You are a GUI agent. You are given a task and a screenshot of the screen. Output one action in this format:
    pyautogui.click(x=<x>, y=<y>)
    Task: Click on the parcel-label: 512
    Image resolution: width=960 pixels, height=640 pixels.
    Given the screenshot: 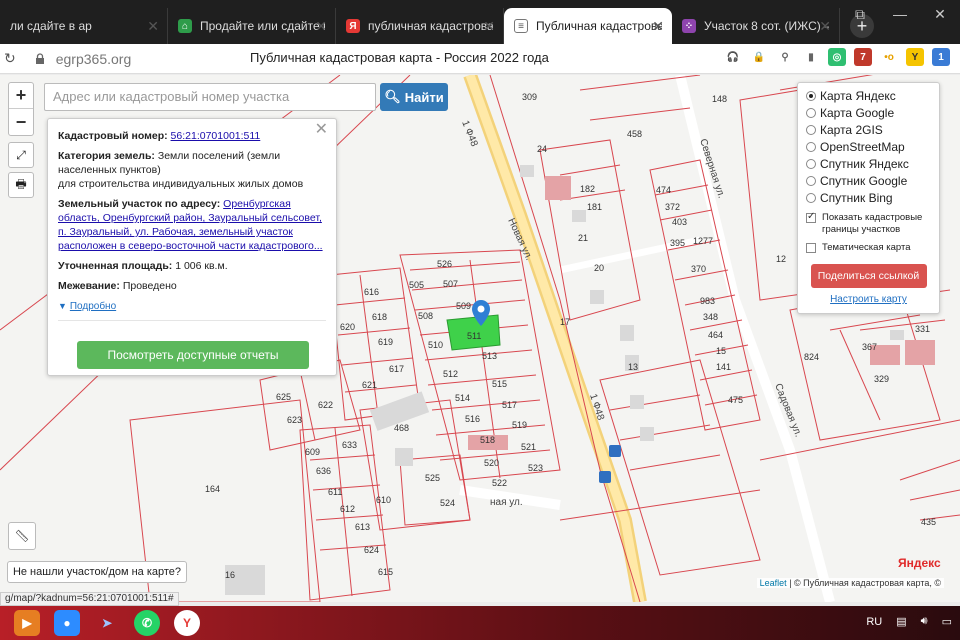 What is the action you would take?
    pyautogui.click(x=450, y=374)
    